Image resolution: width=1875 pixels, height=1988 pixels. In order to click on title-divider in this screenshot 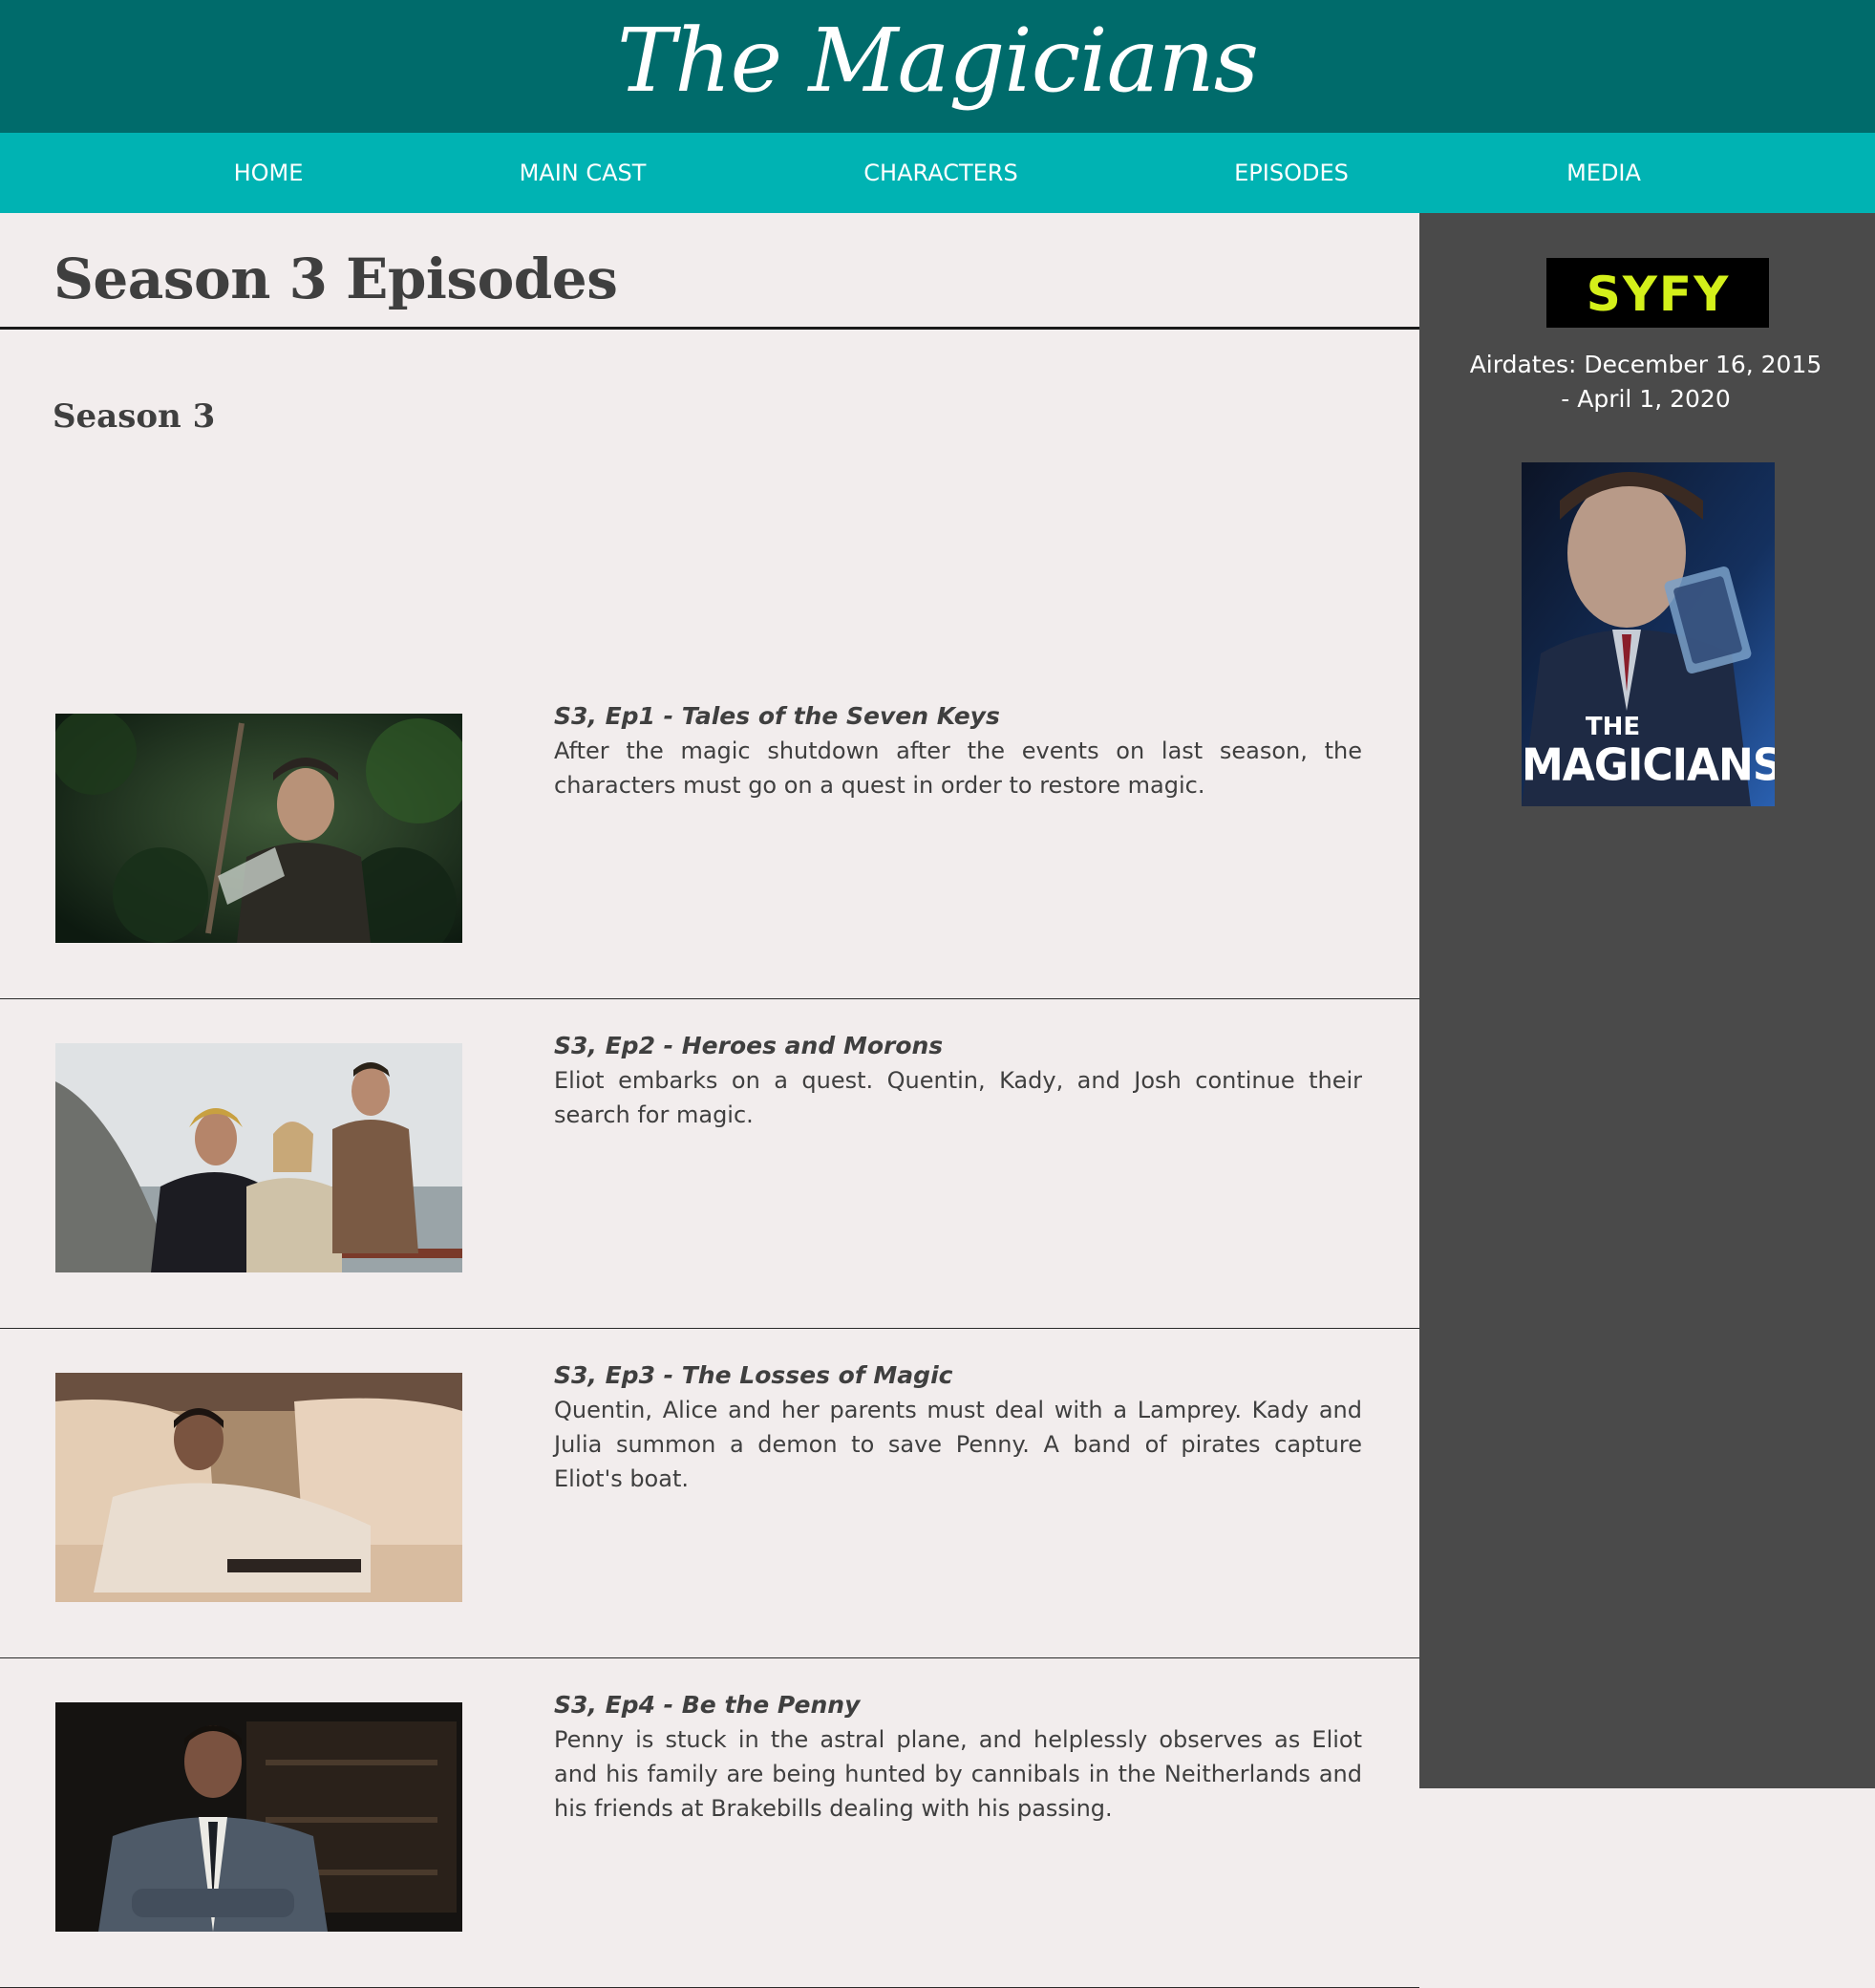, I will do `click(709, 328)`.